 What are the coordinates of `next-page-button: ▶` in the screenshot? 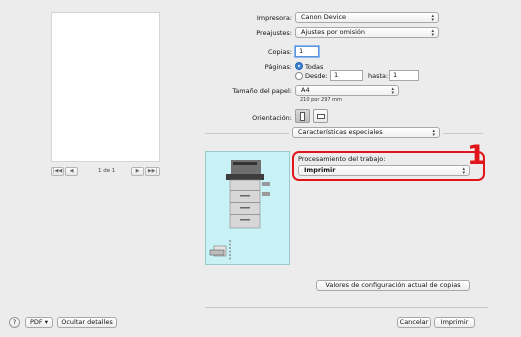 It's located at (137, 171).